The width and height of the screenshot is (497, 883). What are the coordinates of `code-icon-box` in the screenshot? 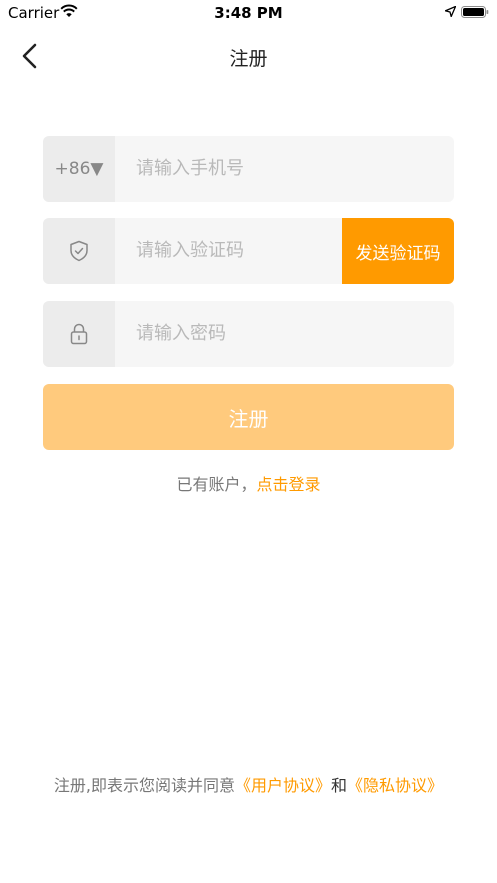 It's located at (79, 251).